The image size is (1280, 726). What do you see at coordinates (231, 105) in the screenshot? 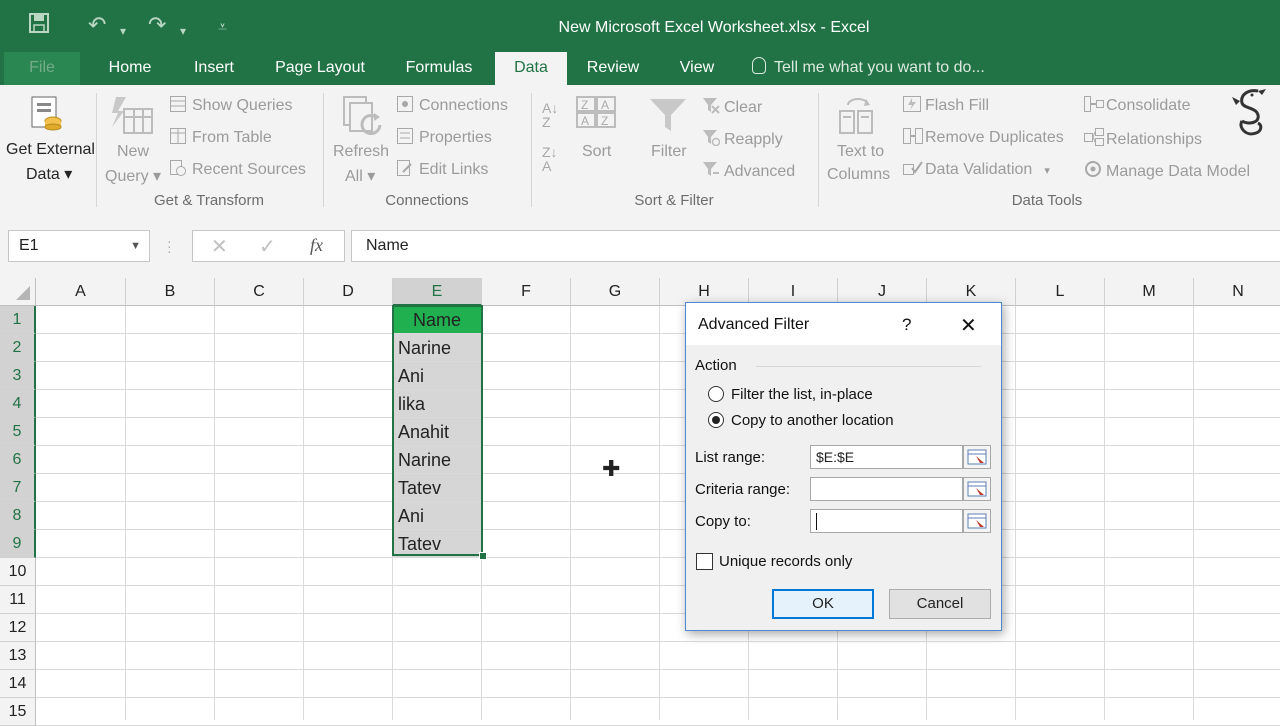
I see `show-queries-button: Show Queries` at bounding box center [231, 105].